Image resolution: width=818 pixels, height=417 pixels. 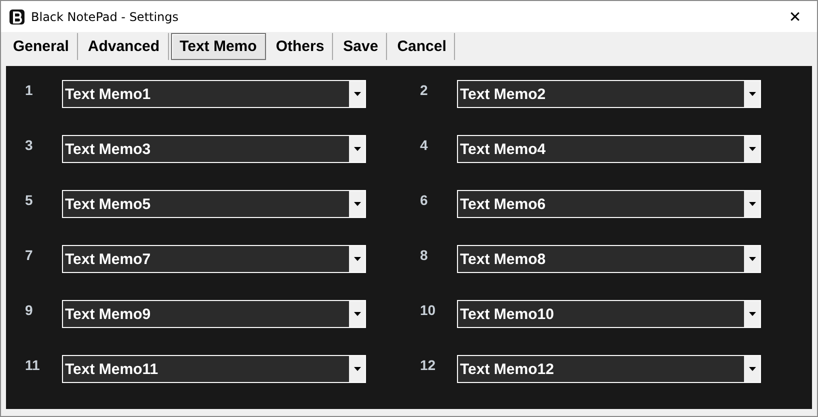 What do you see at coordinates (29, 89) in the screenshot?
I see `memo-number: 1` at bounding box center [29, 89].